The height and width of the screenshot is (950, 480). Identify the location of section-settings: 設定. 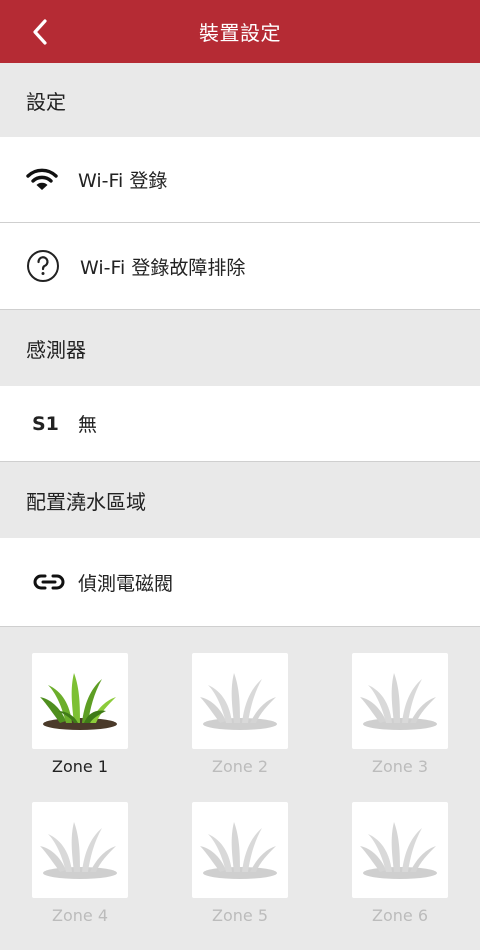
(240, 100).